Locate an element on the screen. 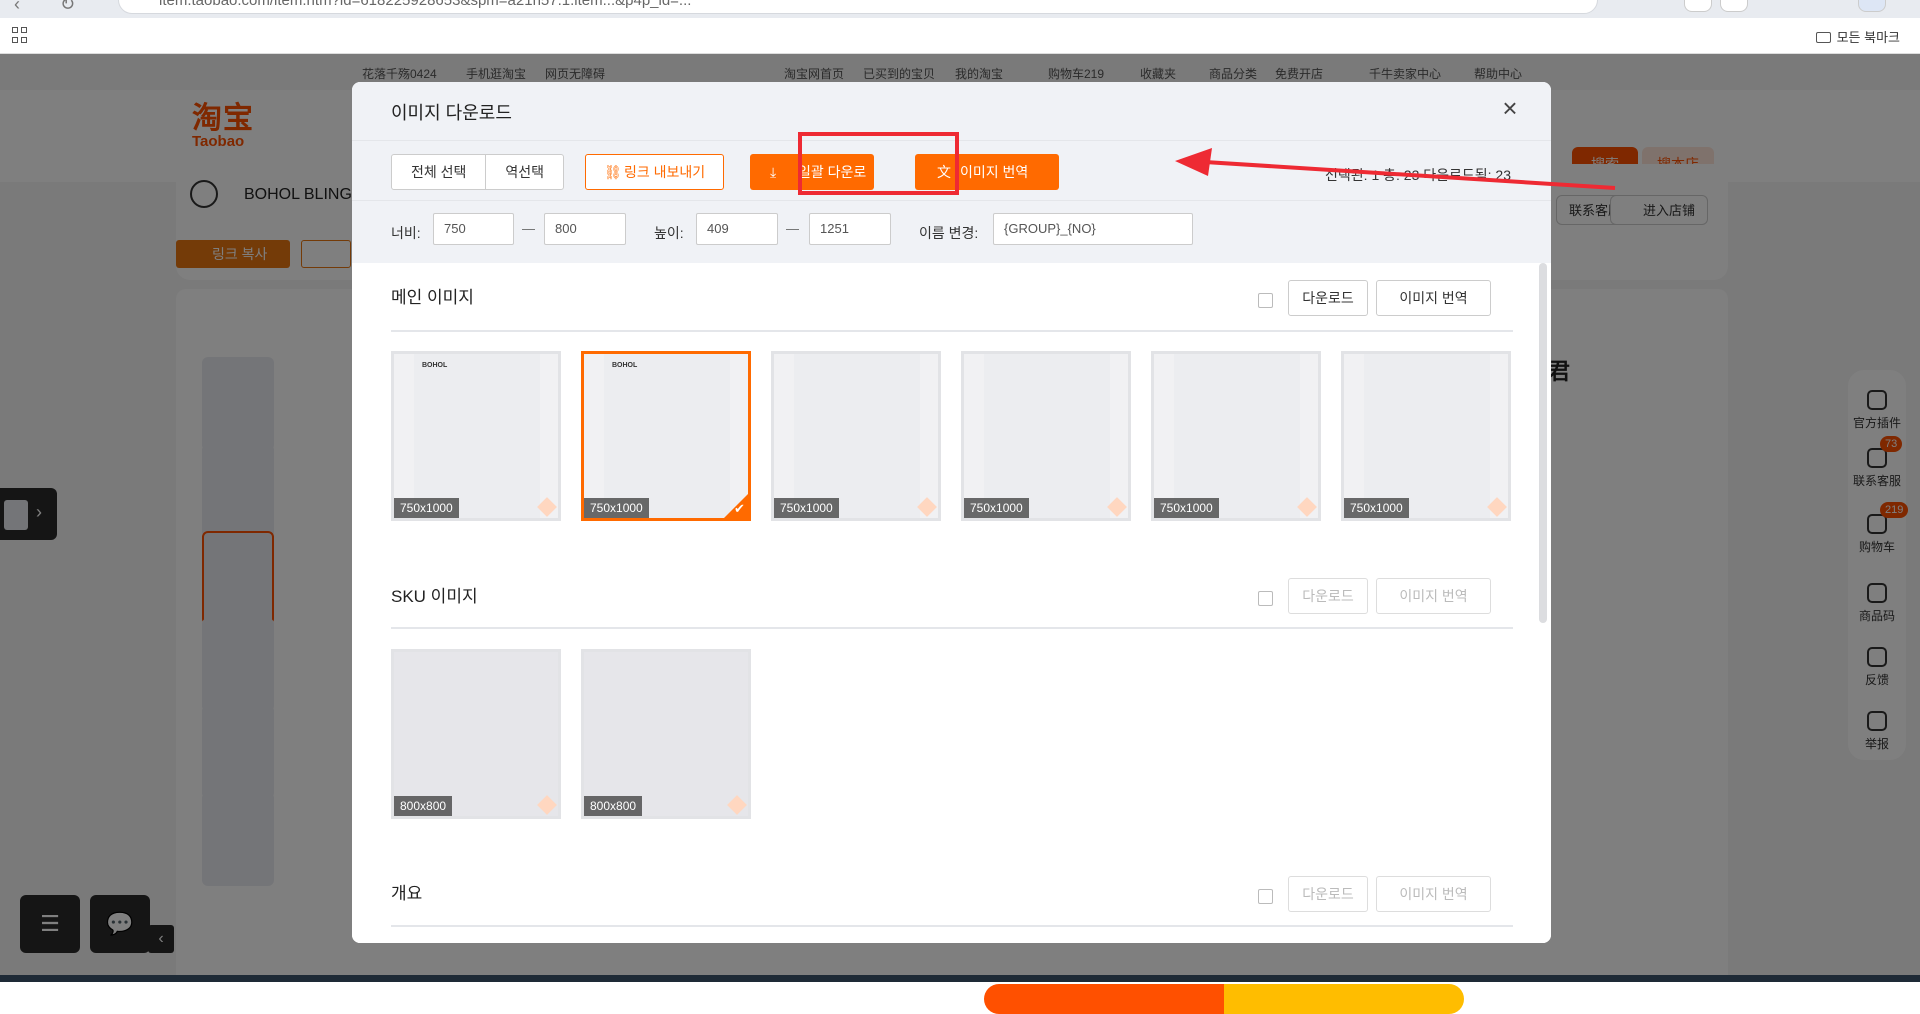 The height and width of the screenshot is (1014, 1920). buy-buttons is located at coordinates (1224, 999).